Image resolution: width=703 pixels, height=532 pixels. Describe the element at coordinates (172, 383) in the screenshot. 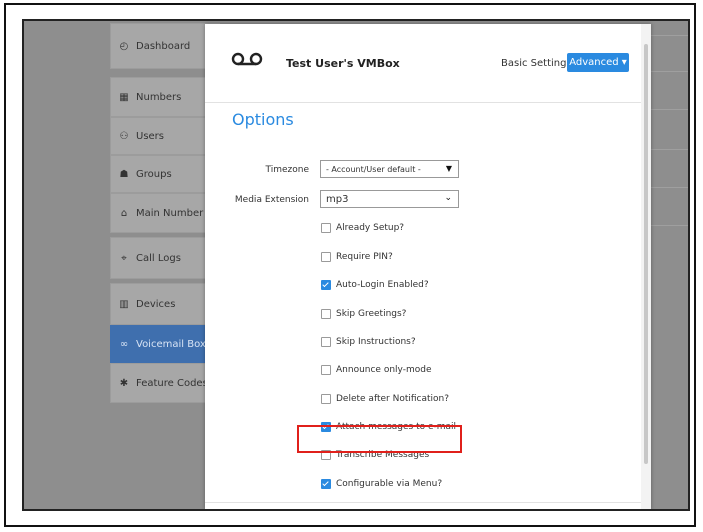

I see `sidebar-item-label: Feature Codes` at that location.